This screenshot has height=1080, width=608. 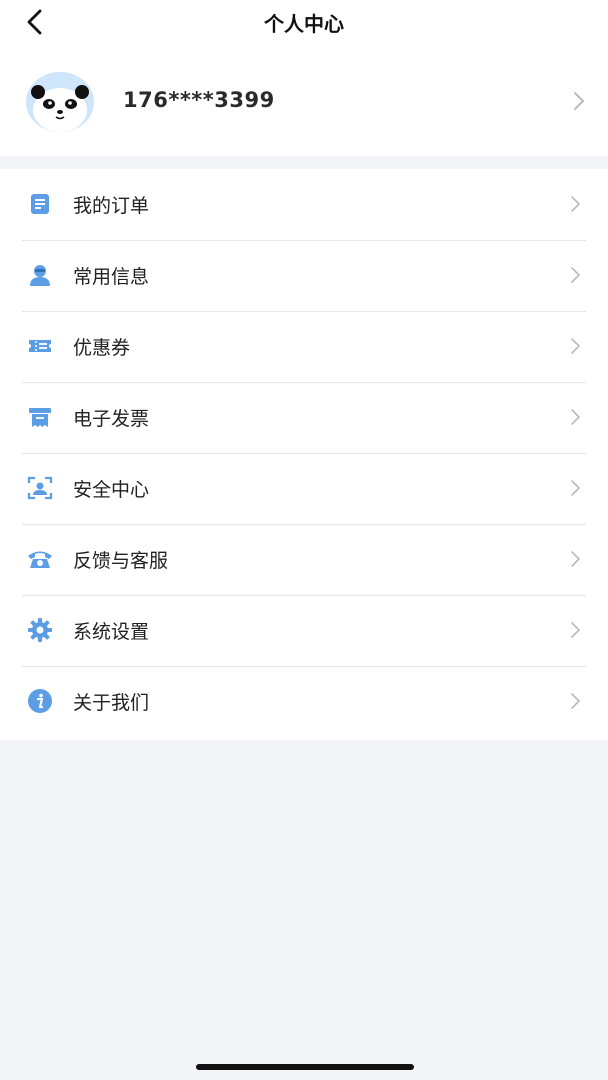 What do you see at coordinates (199, 100) in the screenshot?
I see `user-phone: 176****3399` at bounding box center [199, 100].